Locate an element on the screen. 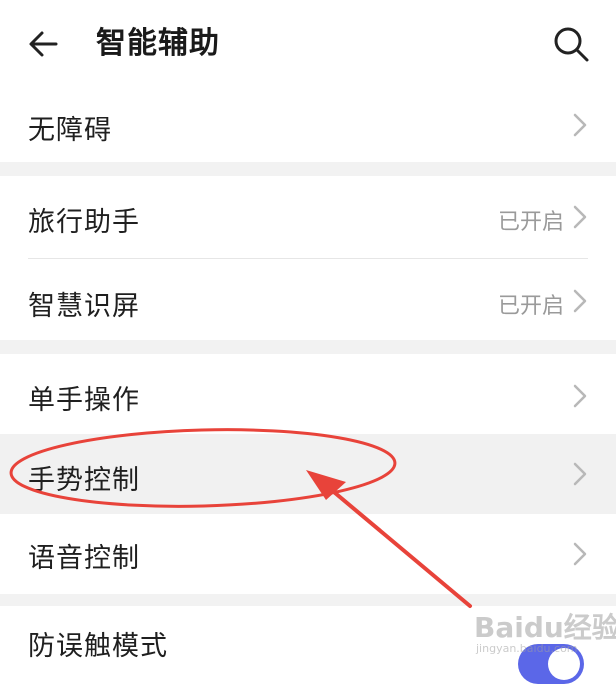 This screenshot has width=616, height=684. gesture-control-label: 手势控制 is located at coordinates (84, 480).